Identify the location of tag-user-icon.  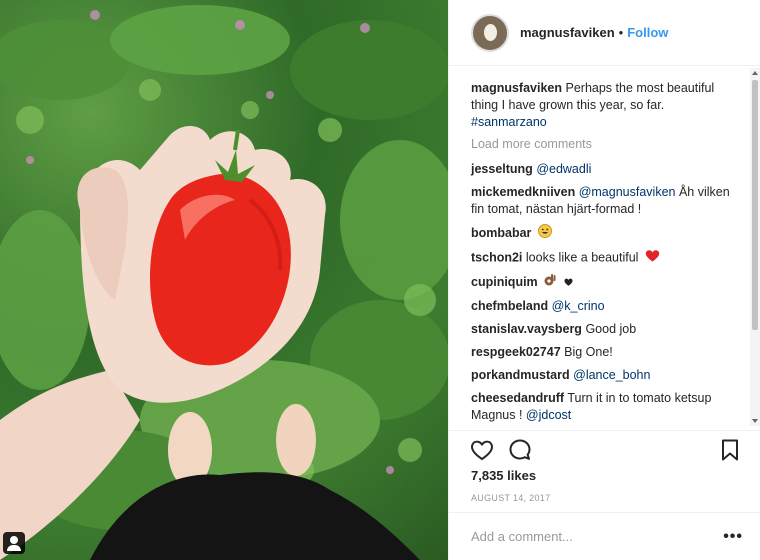
(14, 543).